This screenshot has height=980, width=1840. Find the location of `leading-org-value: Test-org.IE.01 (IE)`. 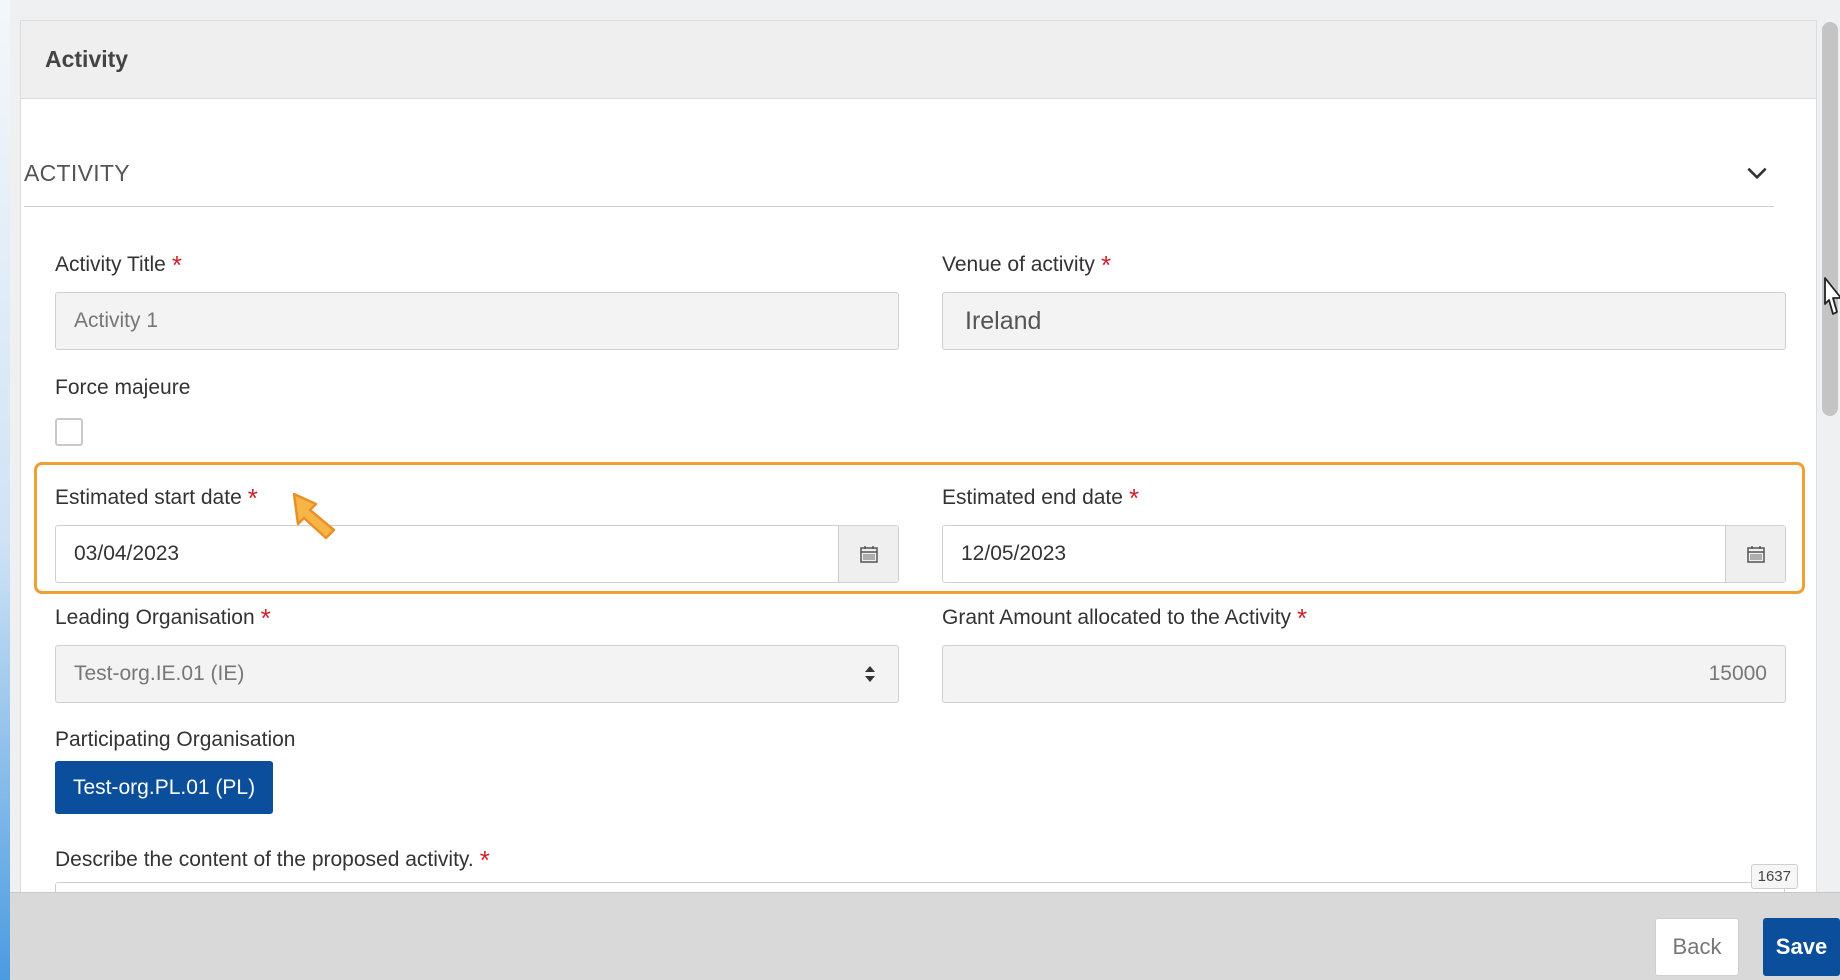

leading-org-value: Test-org.IE.01 (IE) is located at coordinates (159, 673).